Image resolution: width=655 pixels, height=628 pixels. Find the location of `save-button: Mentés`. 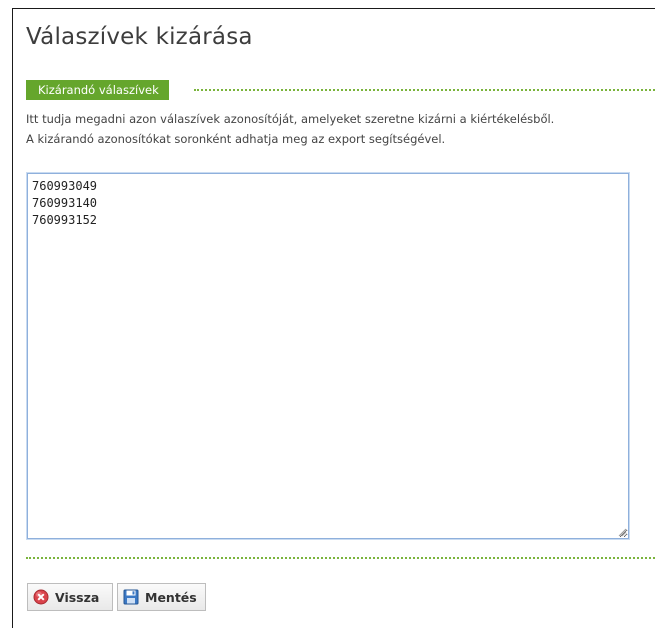

save-button: Mentés is located at coordinates (161, 597).